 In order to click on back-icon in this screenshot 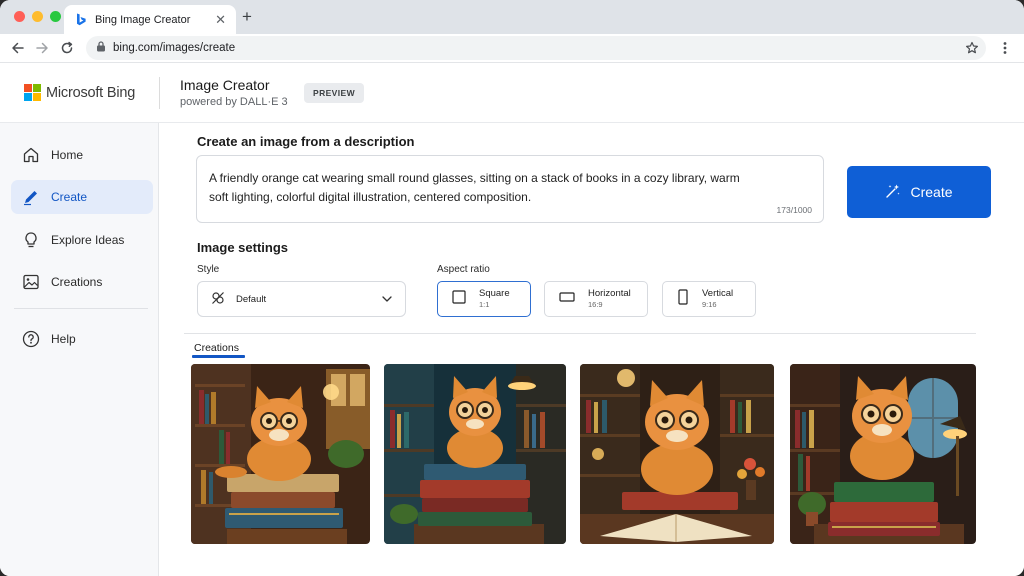, I will do `click(18, 48)`.